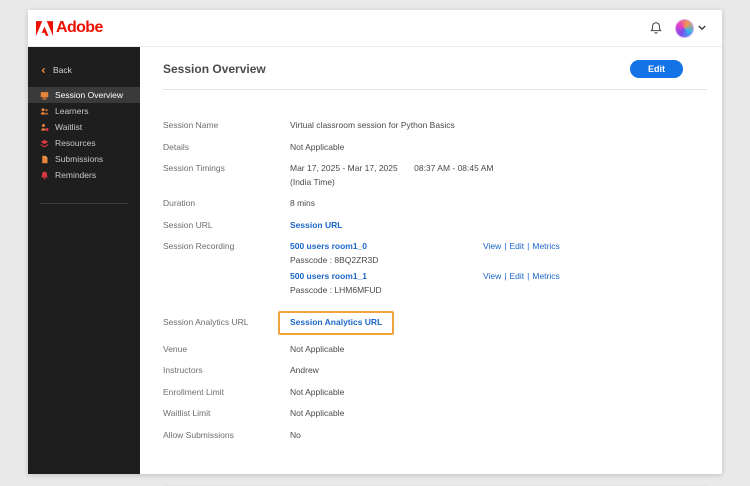  Describe the element at coordinates (183, 370) in the screenshot. I see `field-label: Instructors` at that location.